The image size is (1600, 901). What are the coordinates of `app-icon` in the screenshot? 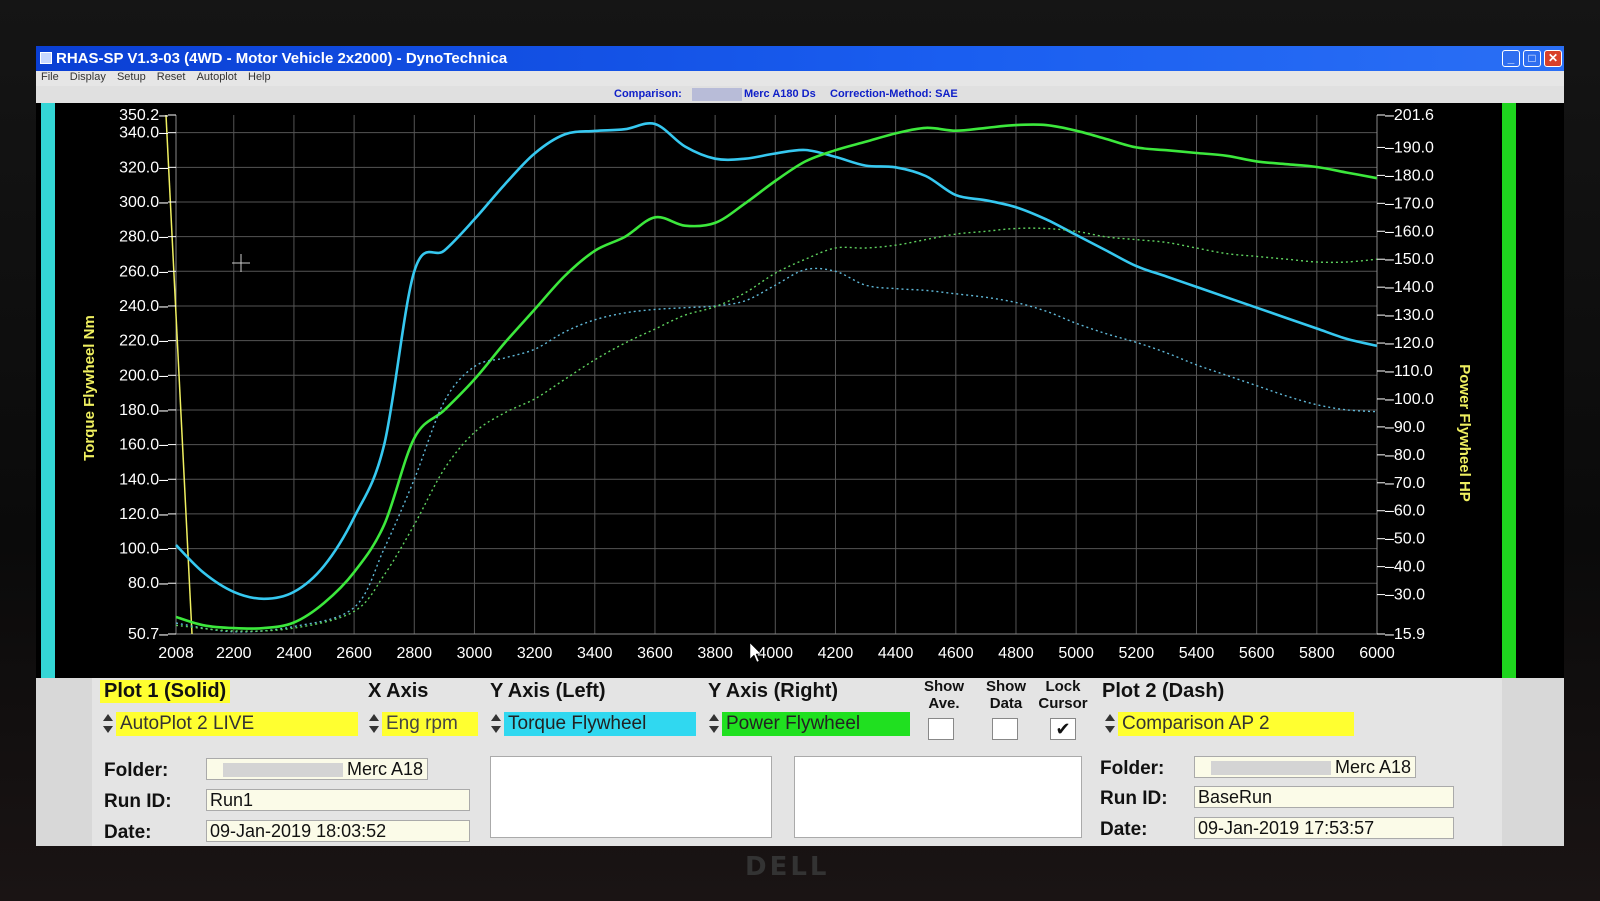 It's located at (46, 58).